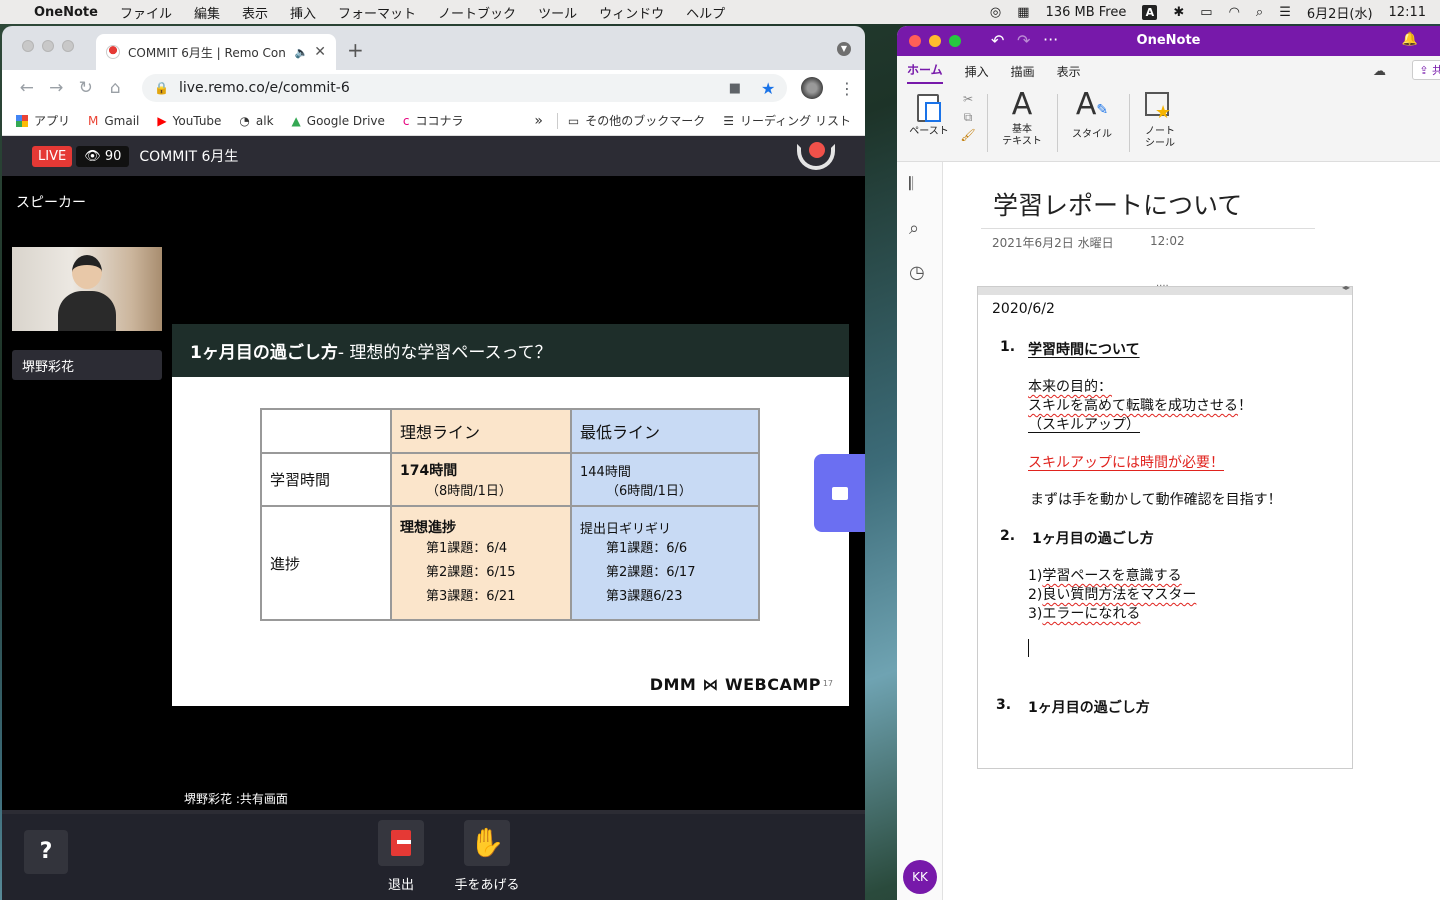  I want to click on styles-button: A✎ スタイル, so click(1092, 113).